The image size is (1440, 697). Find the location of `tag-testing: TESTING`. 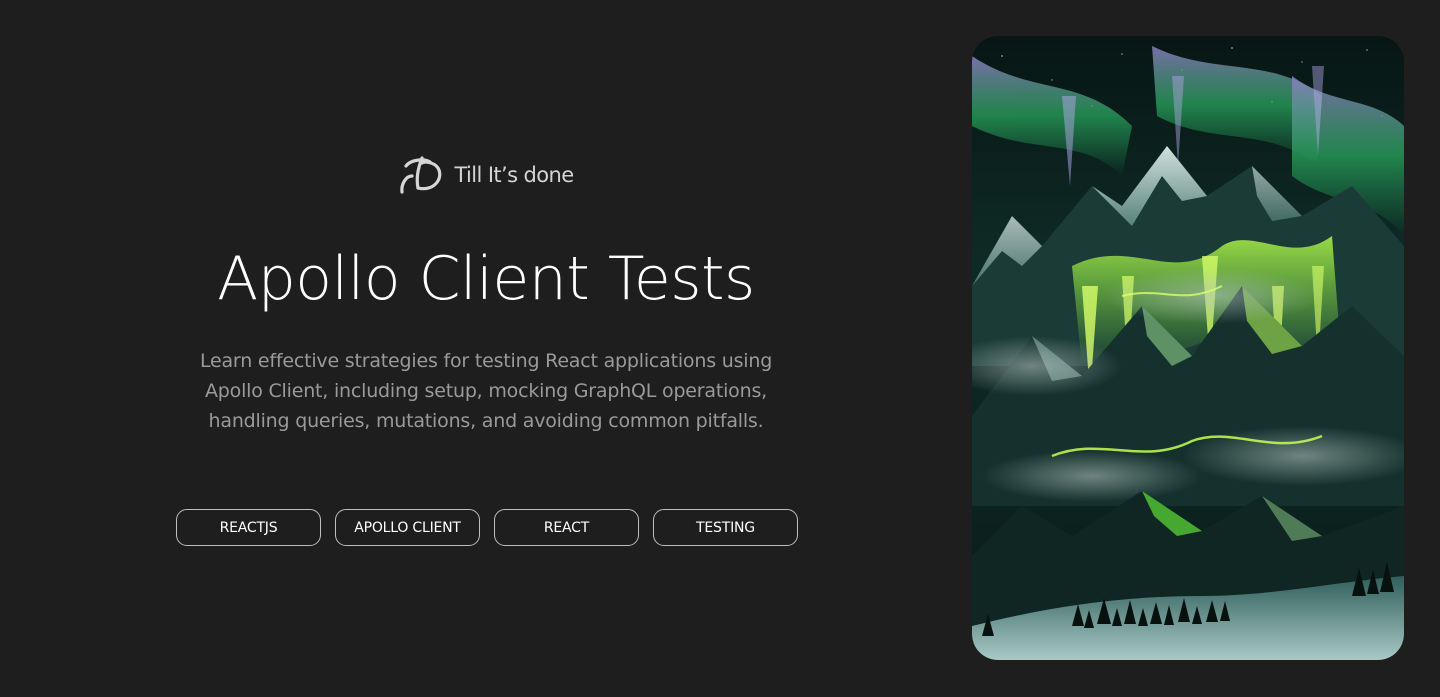

tag-testing: TESTING is located at coordinates (725, 527).